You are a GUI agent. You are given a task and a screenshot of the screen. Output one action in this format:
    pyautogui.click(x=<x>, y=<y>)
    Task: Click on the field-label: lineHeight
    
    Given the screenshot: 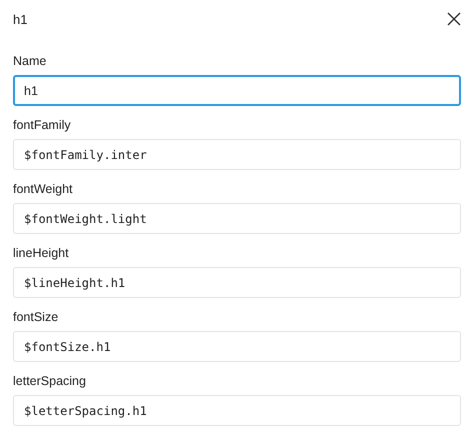 What is the action you would take?
    pyautogui.click(x=41, y=253)
    